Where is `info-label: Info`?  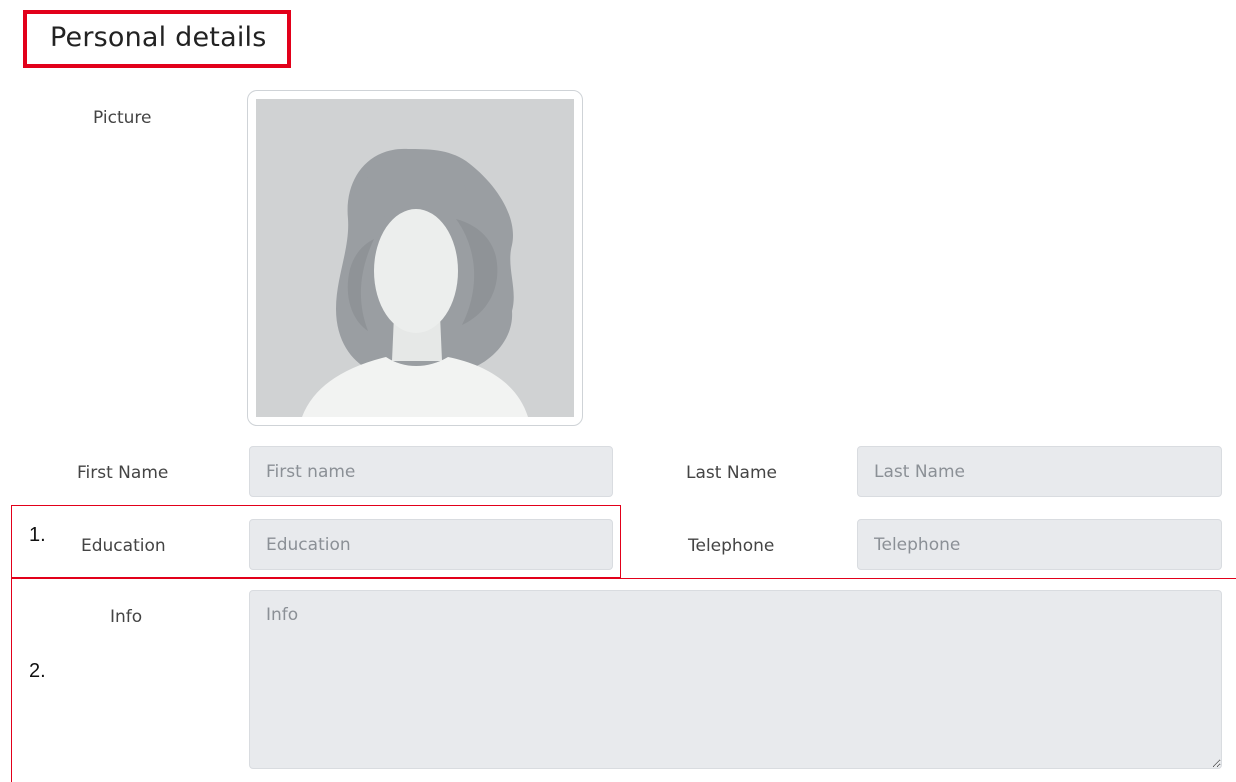
info-label: Info is located at coordinates (126, 617).